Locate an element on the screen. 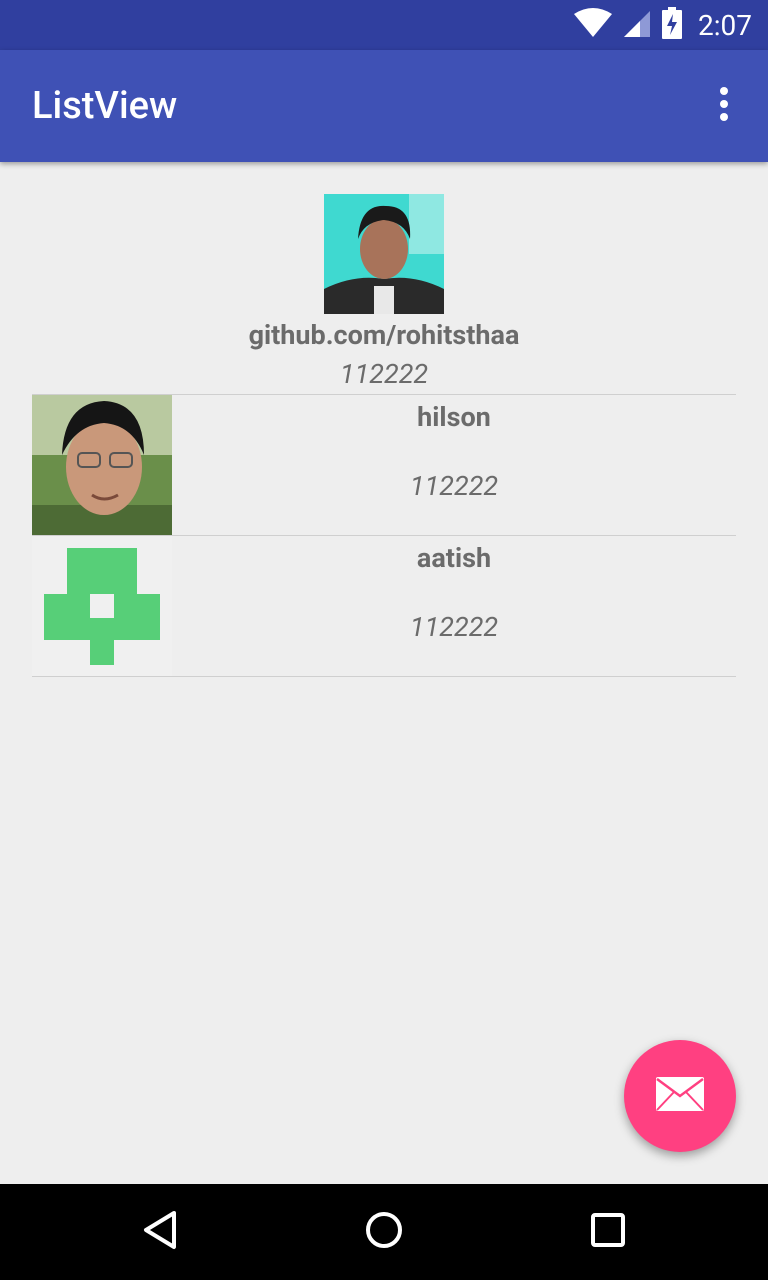 This screenshot has height=1280, width=768. header-name: github.com/rohitsthaa is located at coordinates (384, 335).